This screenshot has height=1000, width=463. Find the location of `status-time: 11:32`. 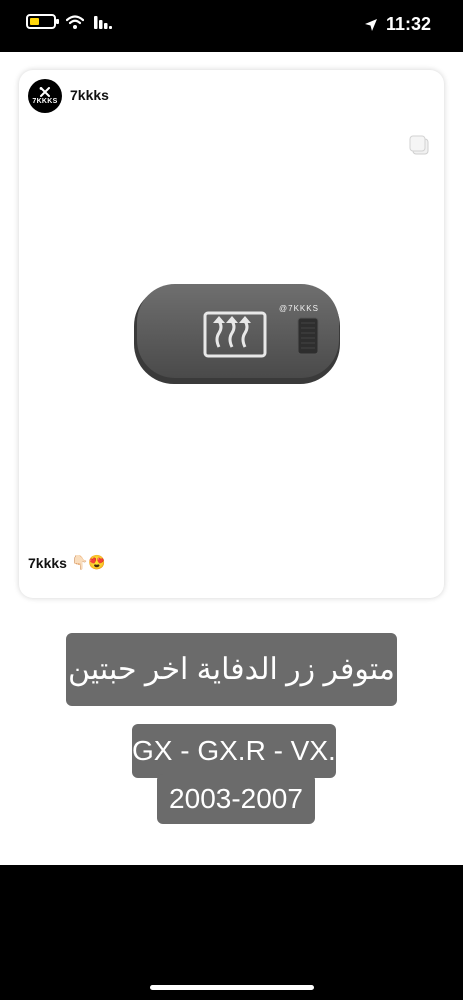

status-time: 11:32 is located at coordinates (408, 24).